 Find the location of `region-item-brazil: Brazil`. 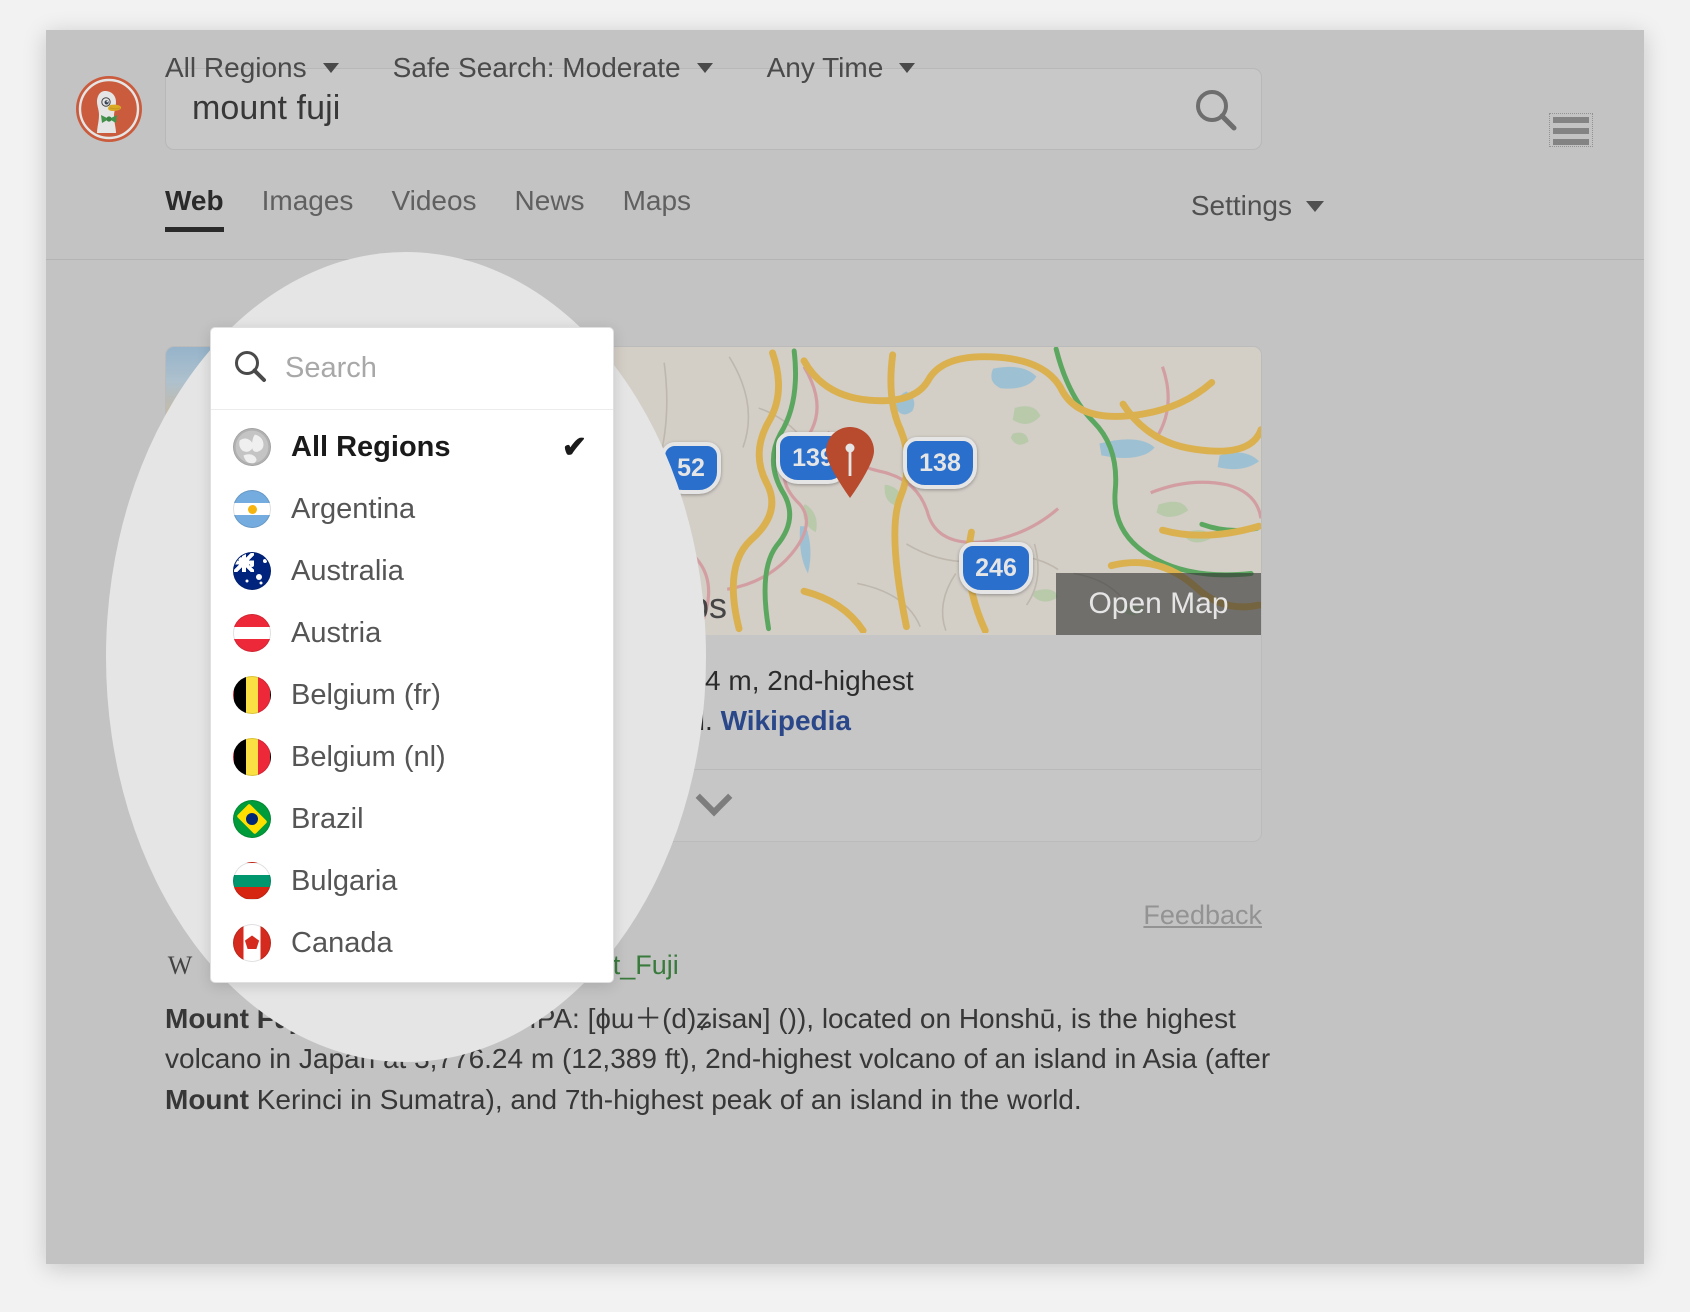

region-item-brazil: Brazil is located at coordinates (412, 819).